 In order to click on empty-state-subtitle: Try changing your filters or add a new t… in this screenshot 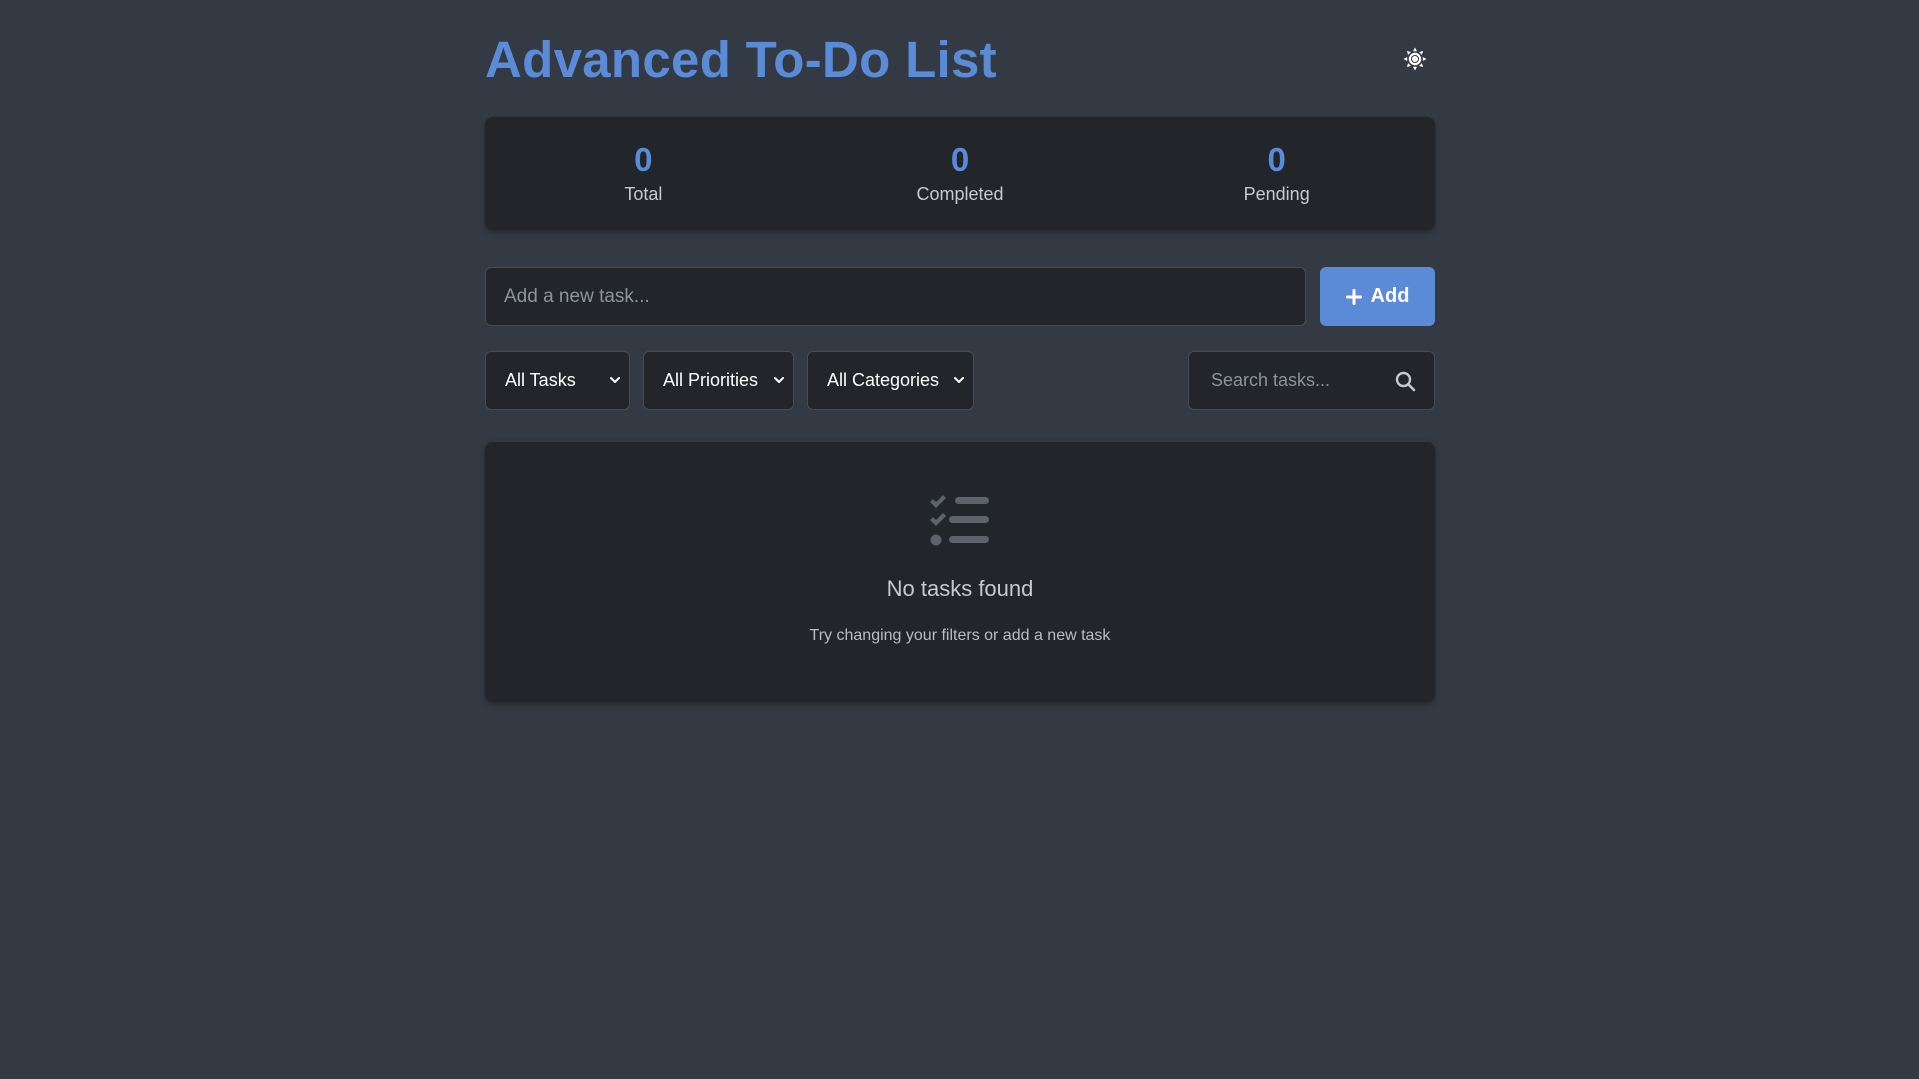, I will do `click(960, 635)`.